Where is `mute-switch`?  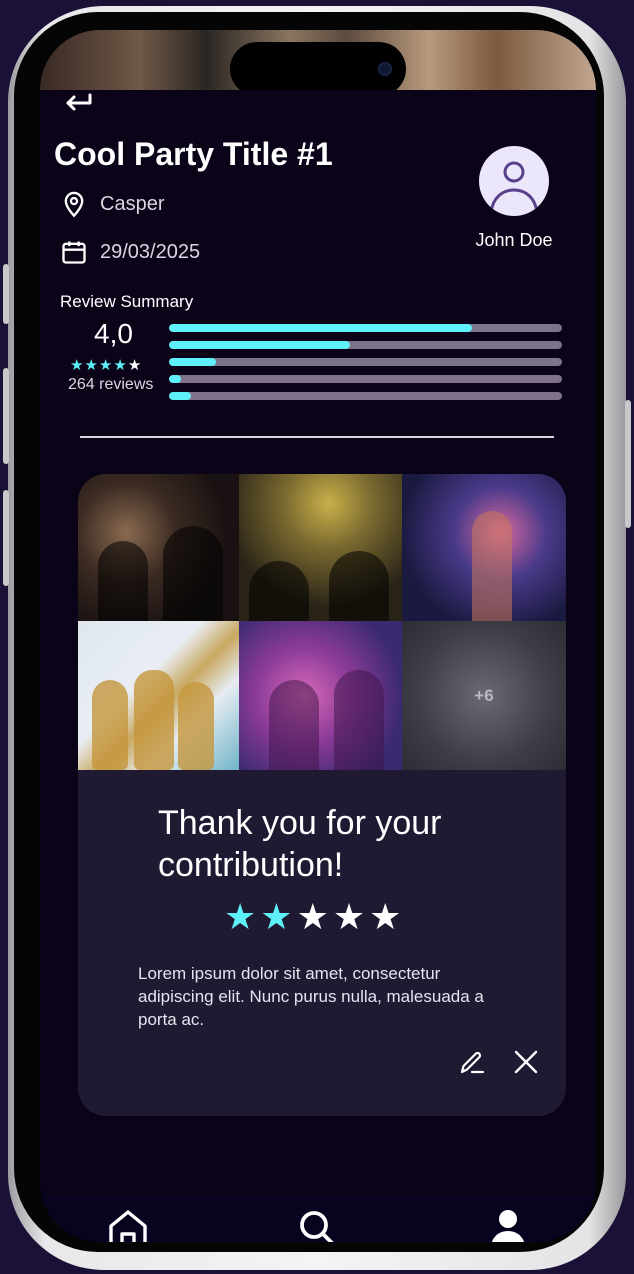
mute-switch is located at coordinates (6, 294).